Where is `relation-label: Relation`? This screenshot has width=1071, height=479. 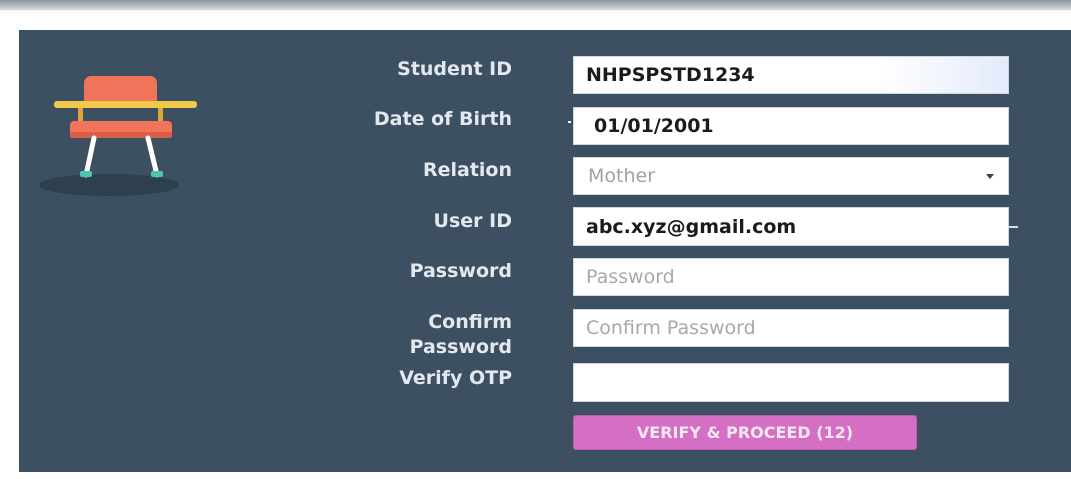
relation-label: Relation is located at coordinates (467, 170).